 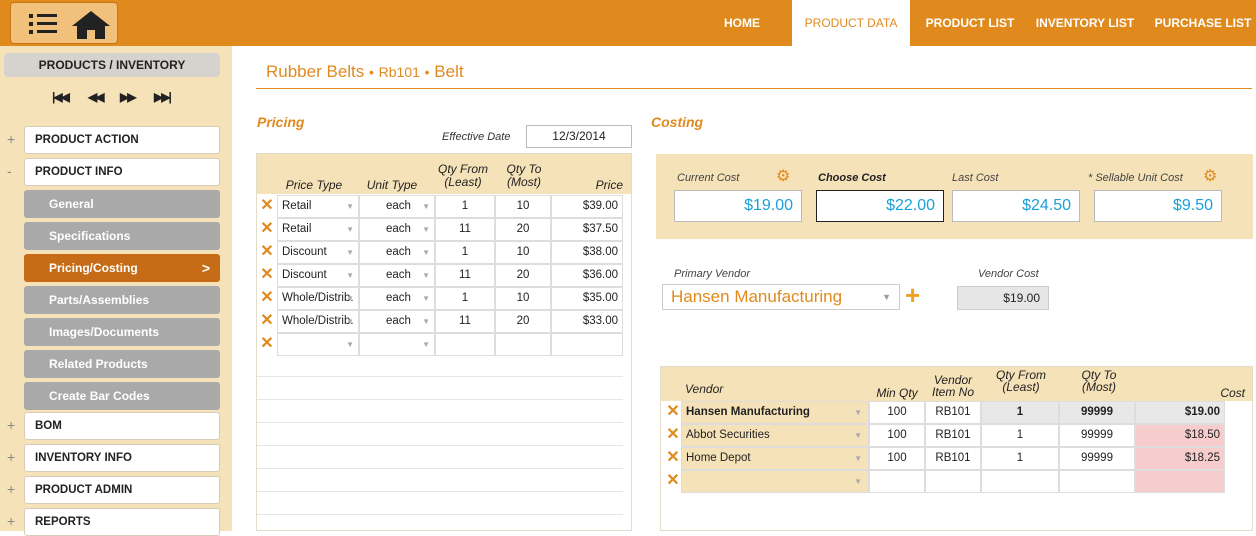 What do you see at coordinates (851, 23) in the screenshot?
I see `nav-product-data: PRODUCT DATA` at bounding box center [851, 23].